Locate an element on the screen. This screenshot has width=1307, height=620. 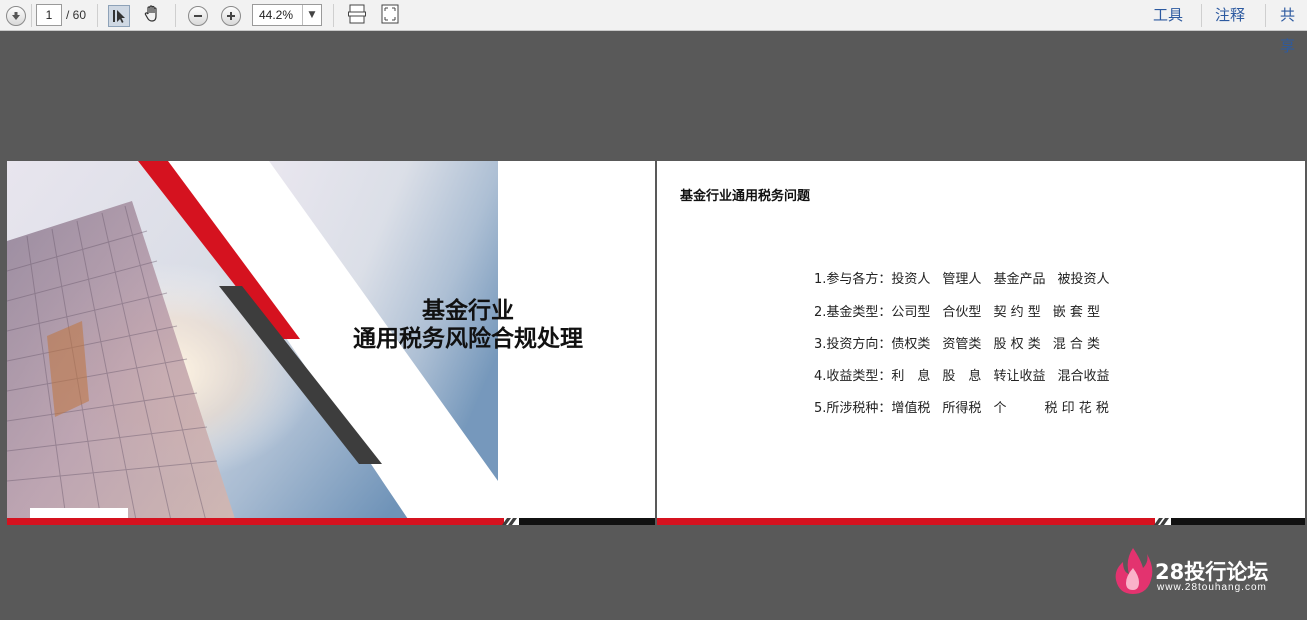
fit-page-button is located at coordinates (390, 15).